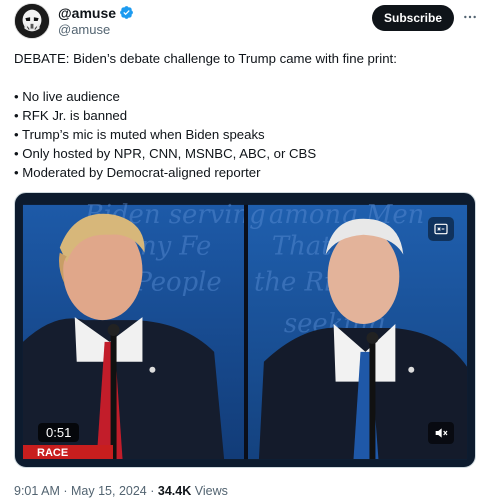 The height and width of the screenshot is (500, 491). I want to click on svg-text: People, so click(177, 282).